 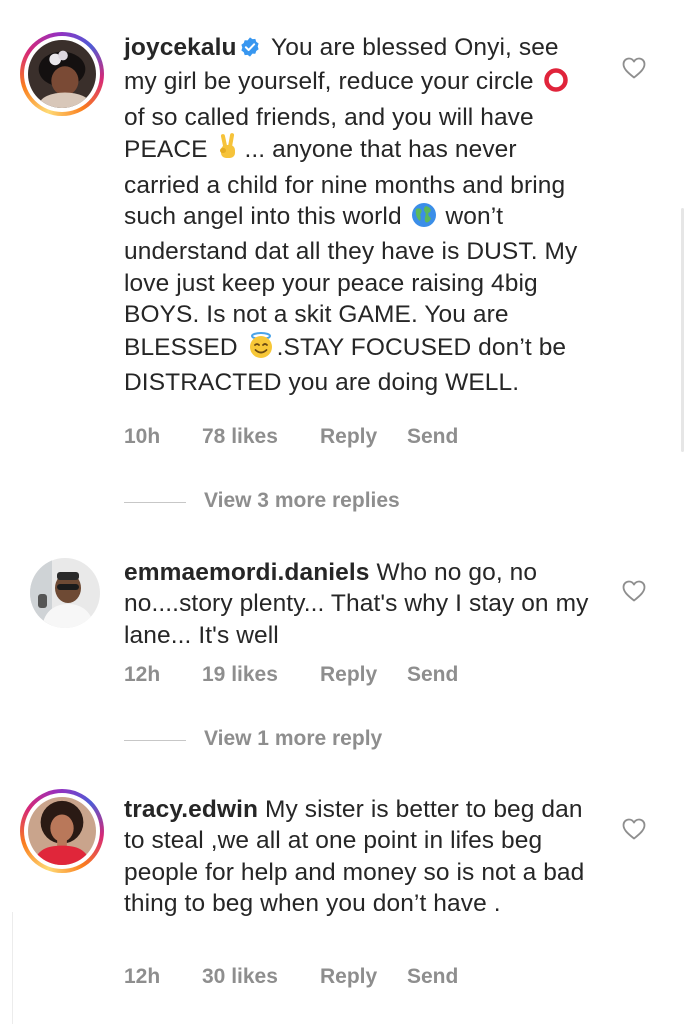 I want to click on globe-icon, so click(x=424, y=219).